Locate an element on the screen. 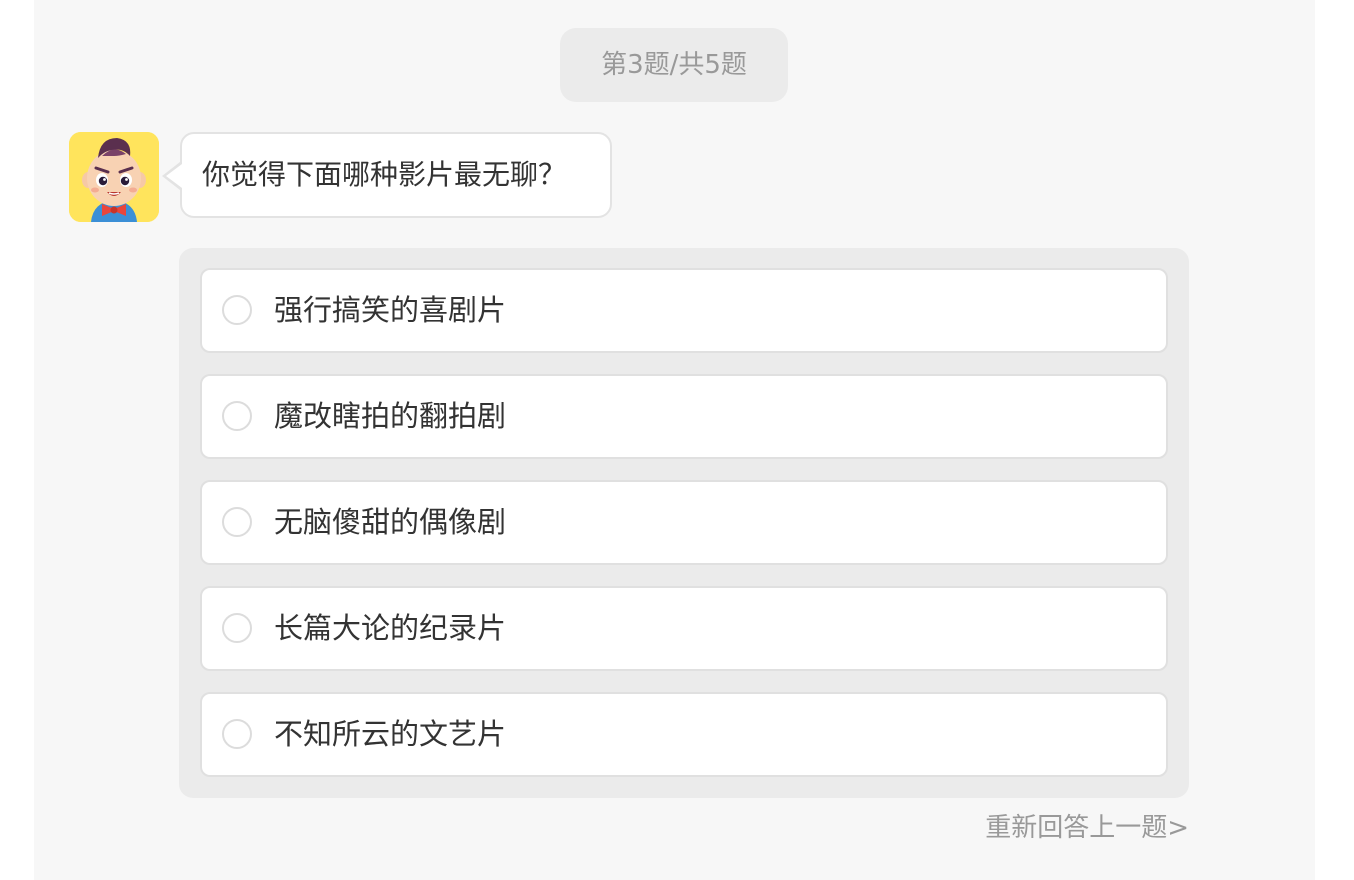 The width and height of the screenshot is (1354, 880). option-label: 无脑傻甜的偶像剧 is located at coordinates (390, 522).